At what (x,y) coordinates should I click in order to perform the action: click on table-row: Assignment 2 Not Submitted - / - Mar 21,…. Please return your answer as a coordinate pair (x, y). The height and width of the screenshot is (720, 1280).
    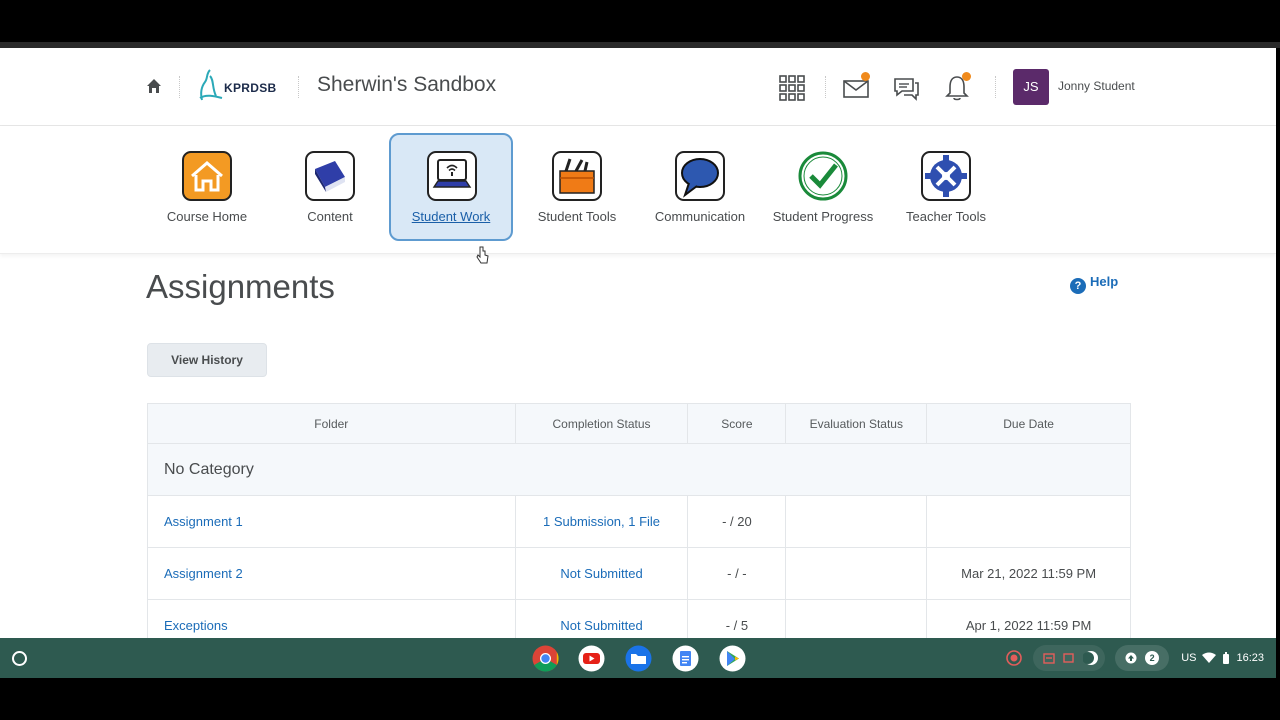
    Looking at the image, I should click on (639, 573).